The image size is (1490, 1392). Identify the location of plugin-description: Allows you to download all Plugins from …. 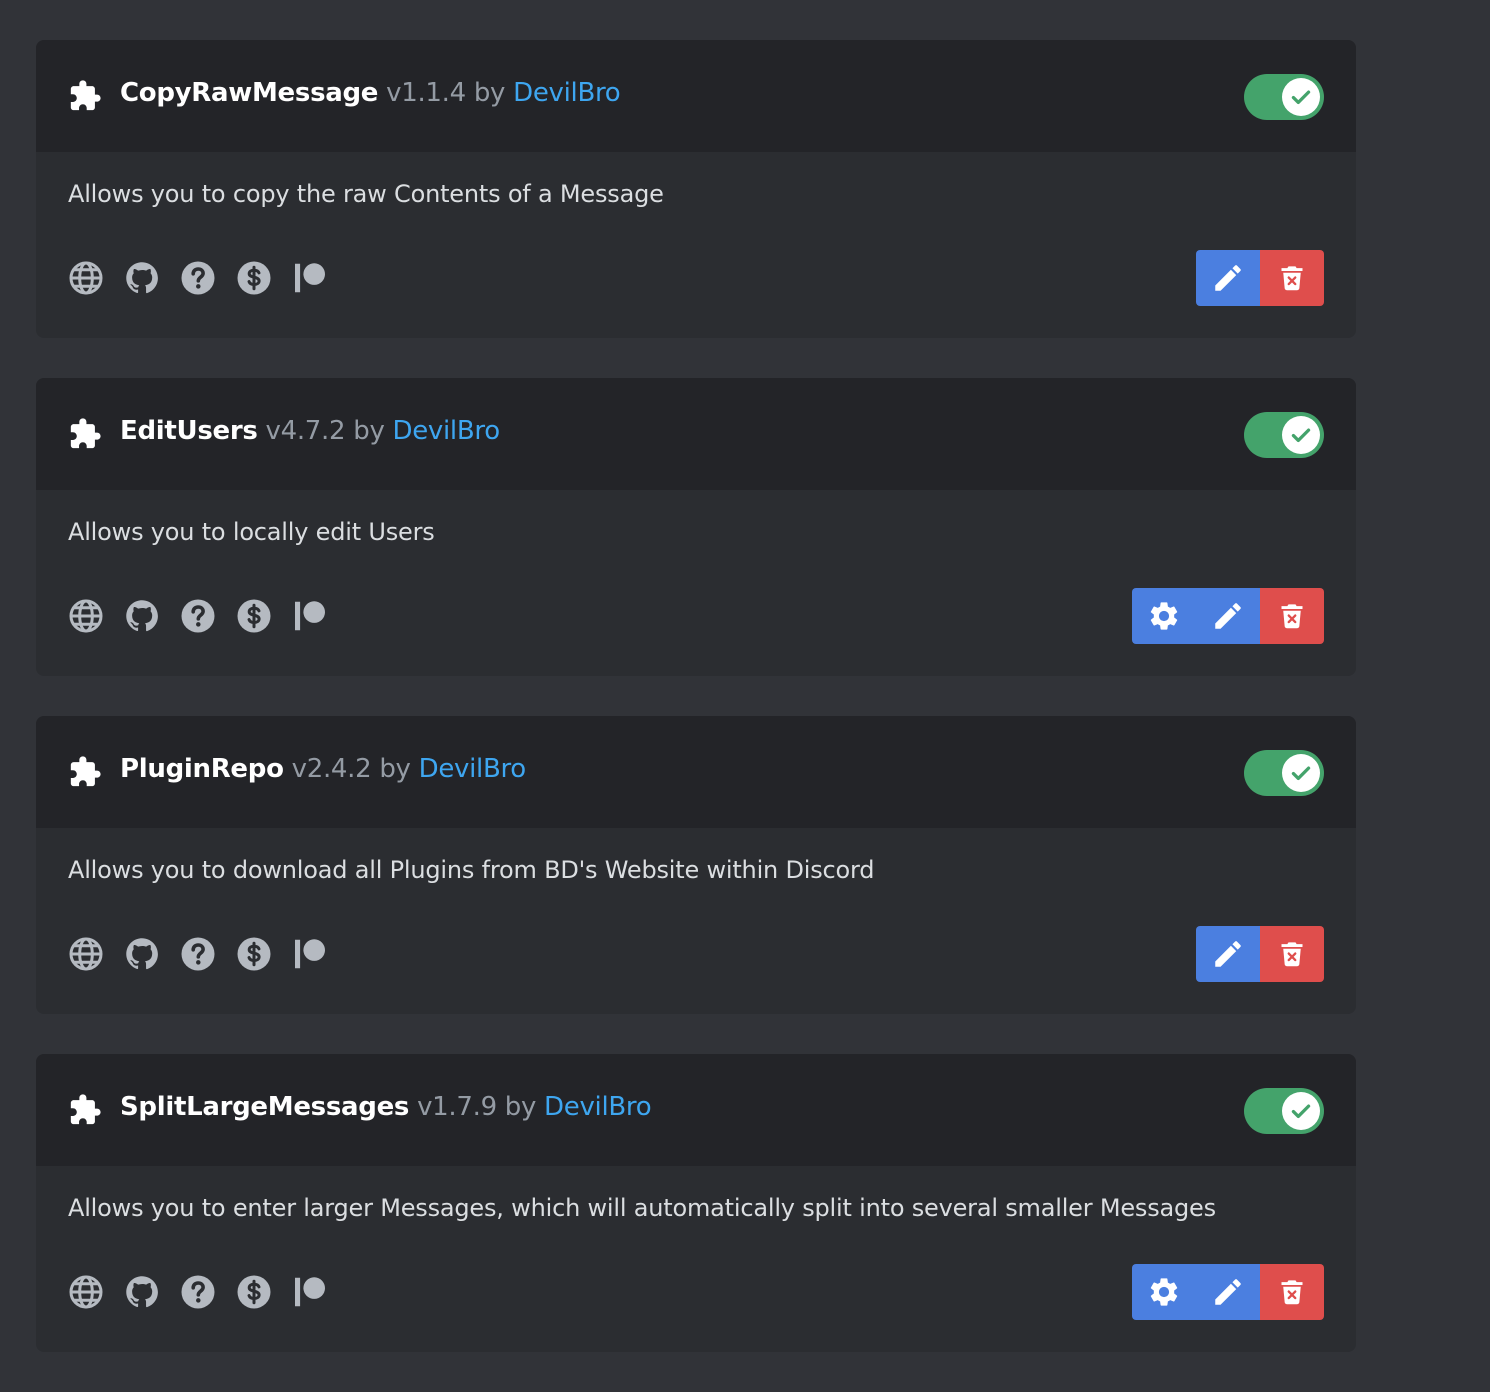
(471, 870).